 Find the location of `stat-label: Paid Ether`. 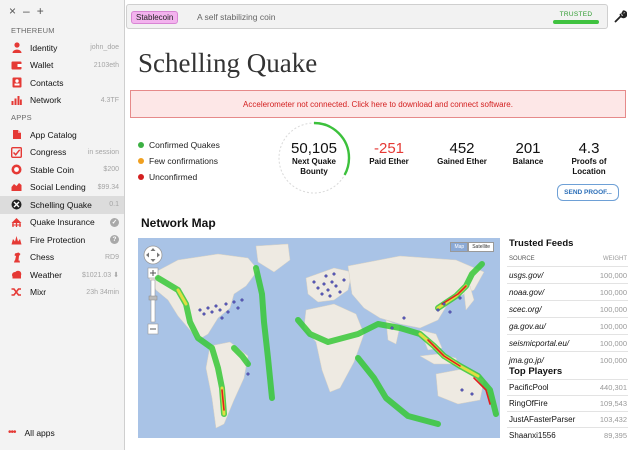

stat-label: Paid Ether is located at coordinates (389, 161).